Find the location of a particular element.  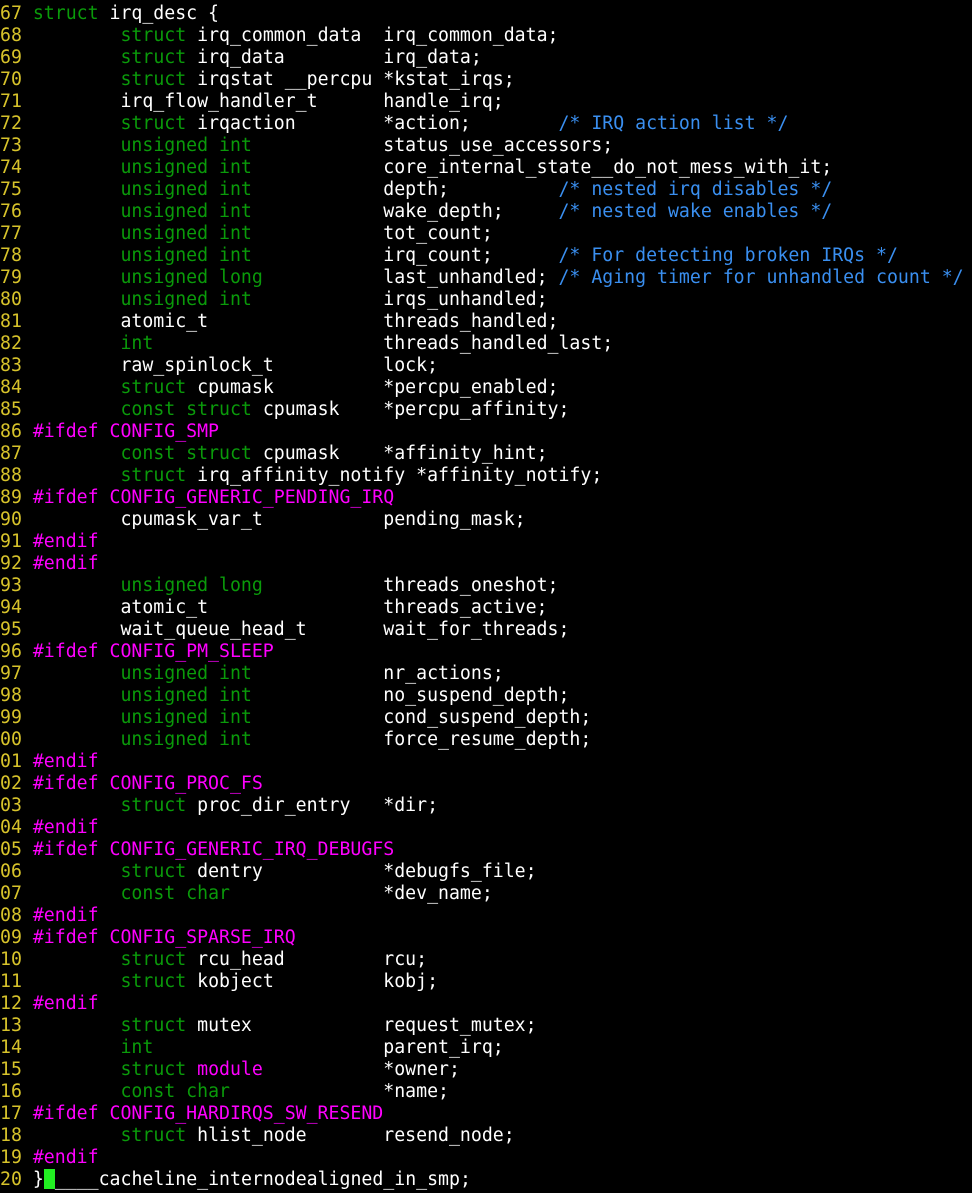

code-line: 71 irq_flow_handler_t handle_irq; is located at coordinates (486, 102).